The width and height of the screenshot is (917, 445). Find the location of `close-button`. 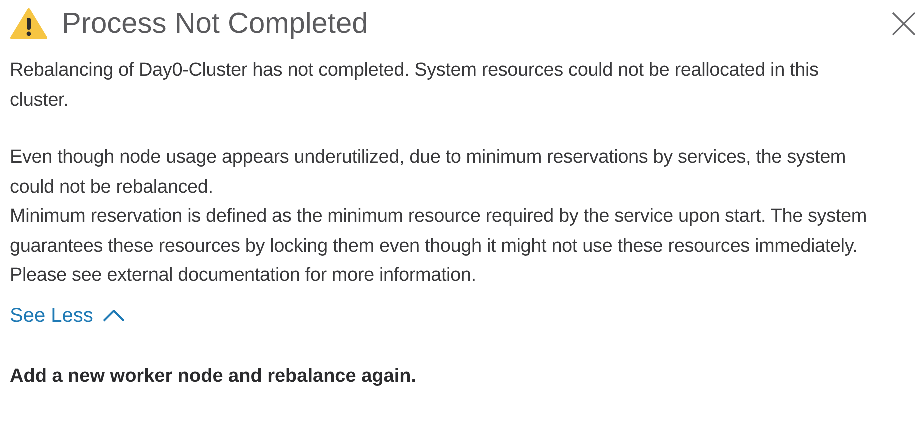

close-button is located at coordinates (904, 24).